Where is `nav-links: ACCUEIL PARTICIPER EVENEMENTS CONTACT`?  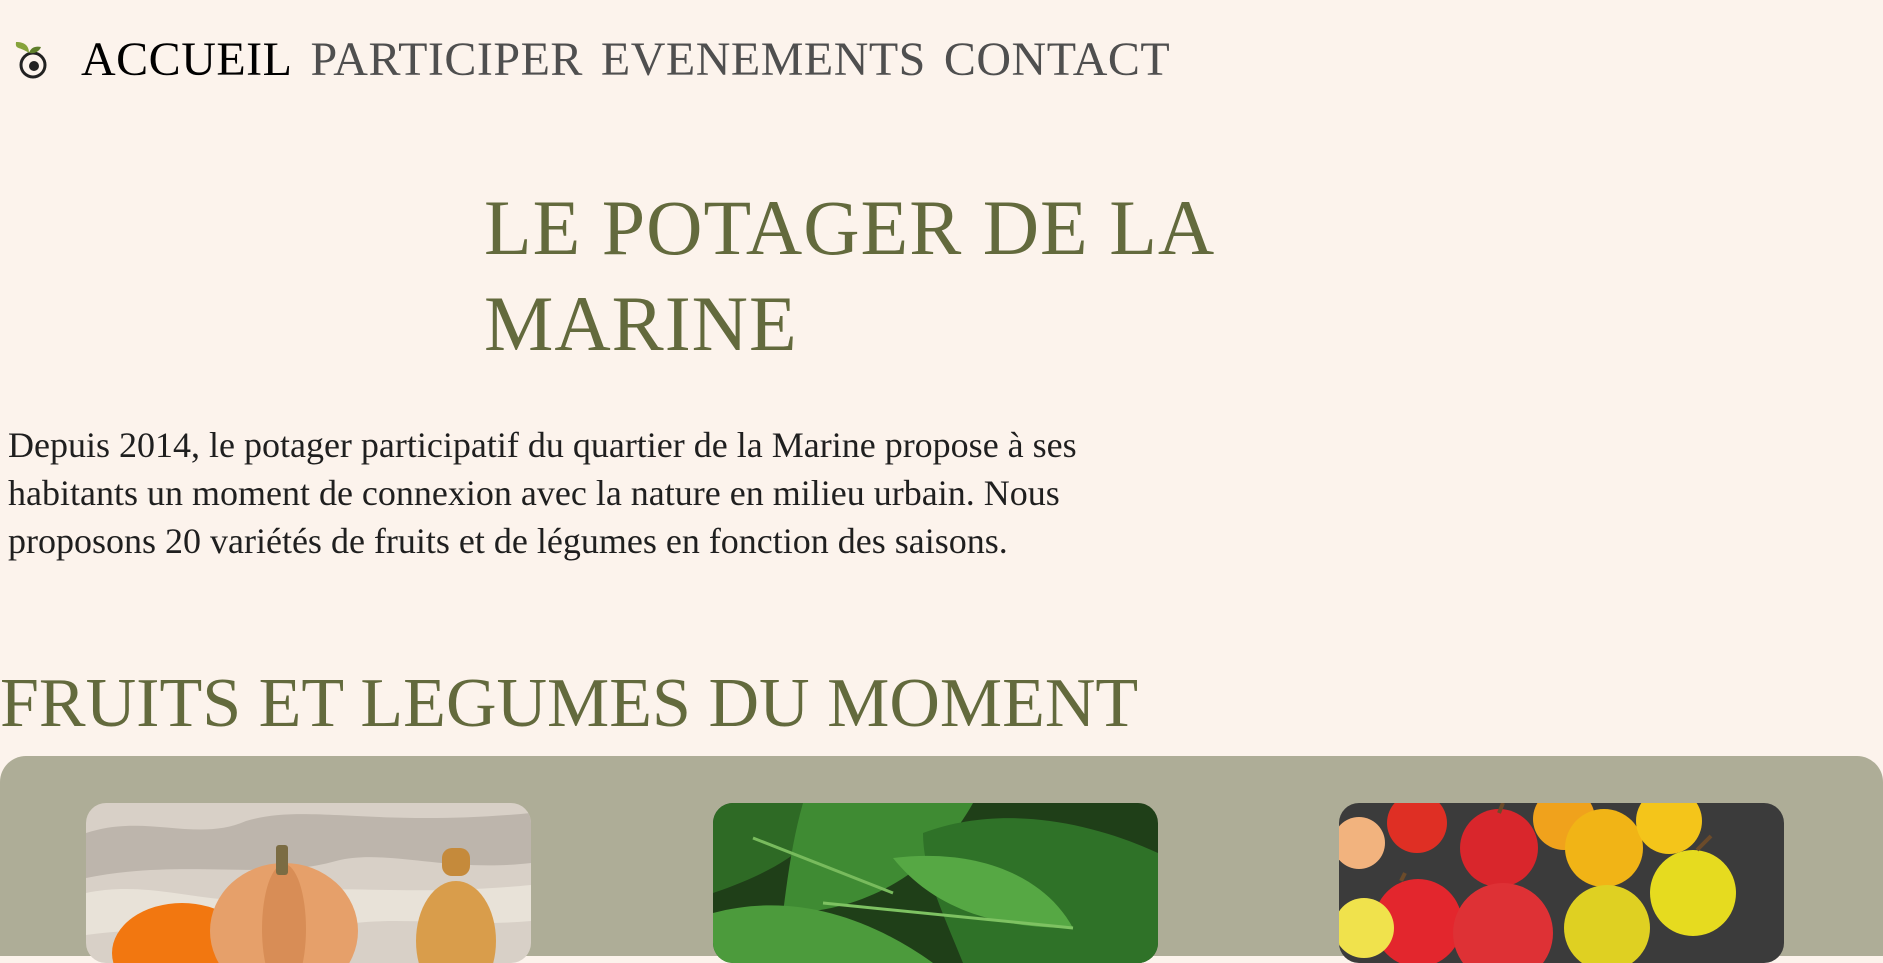 nav-links: ACCUEIL PARTICIPER EVENEMENTS CONTACT is located at coordinates (625, 60).